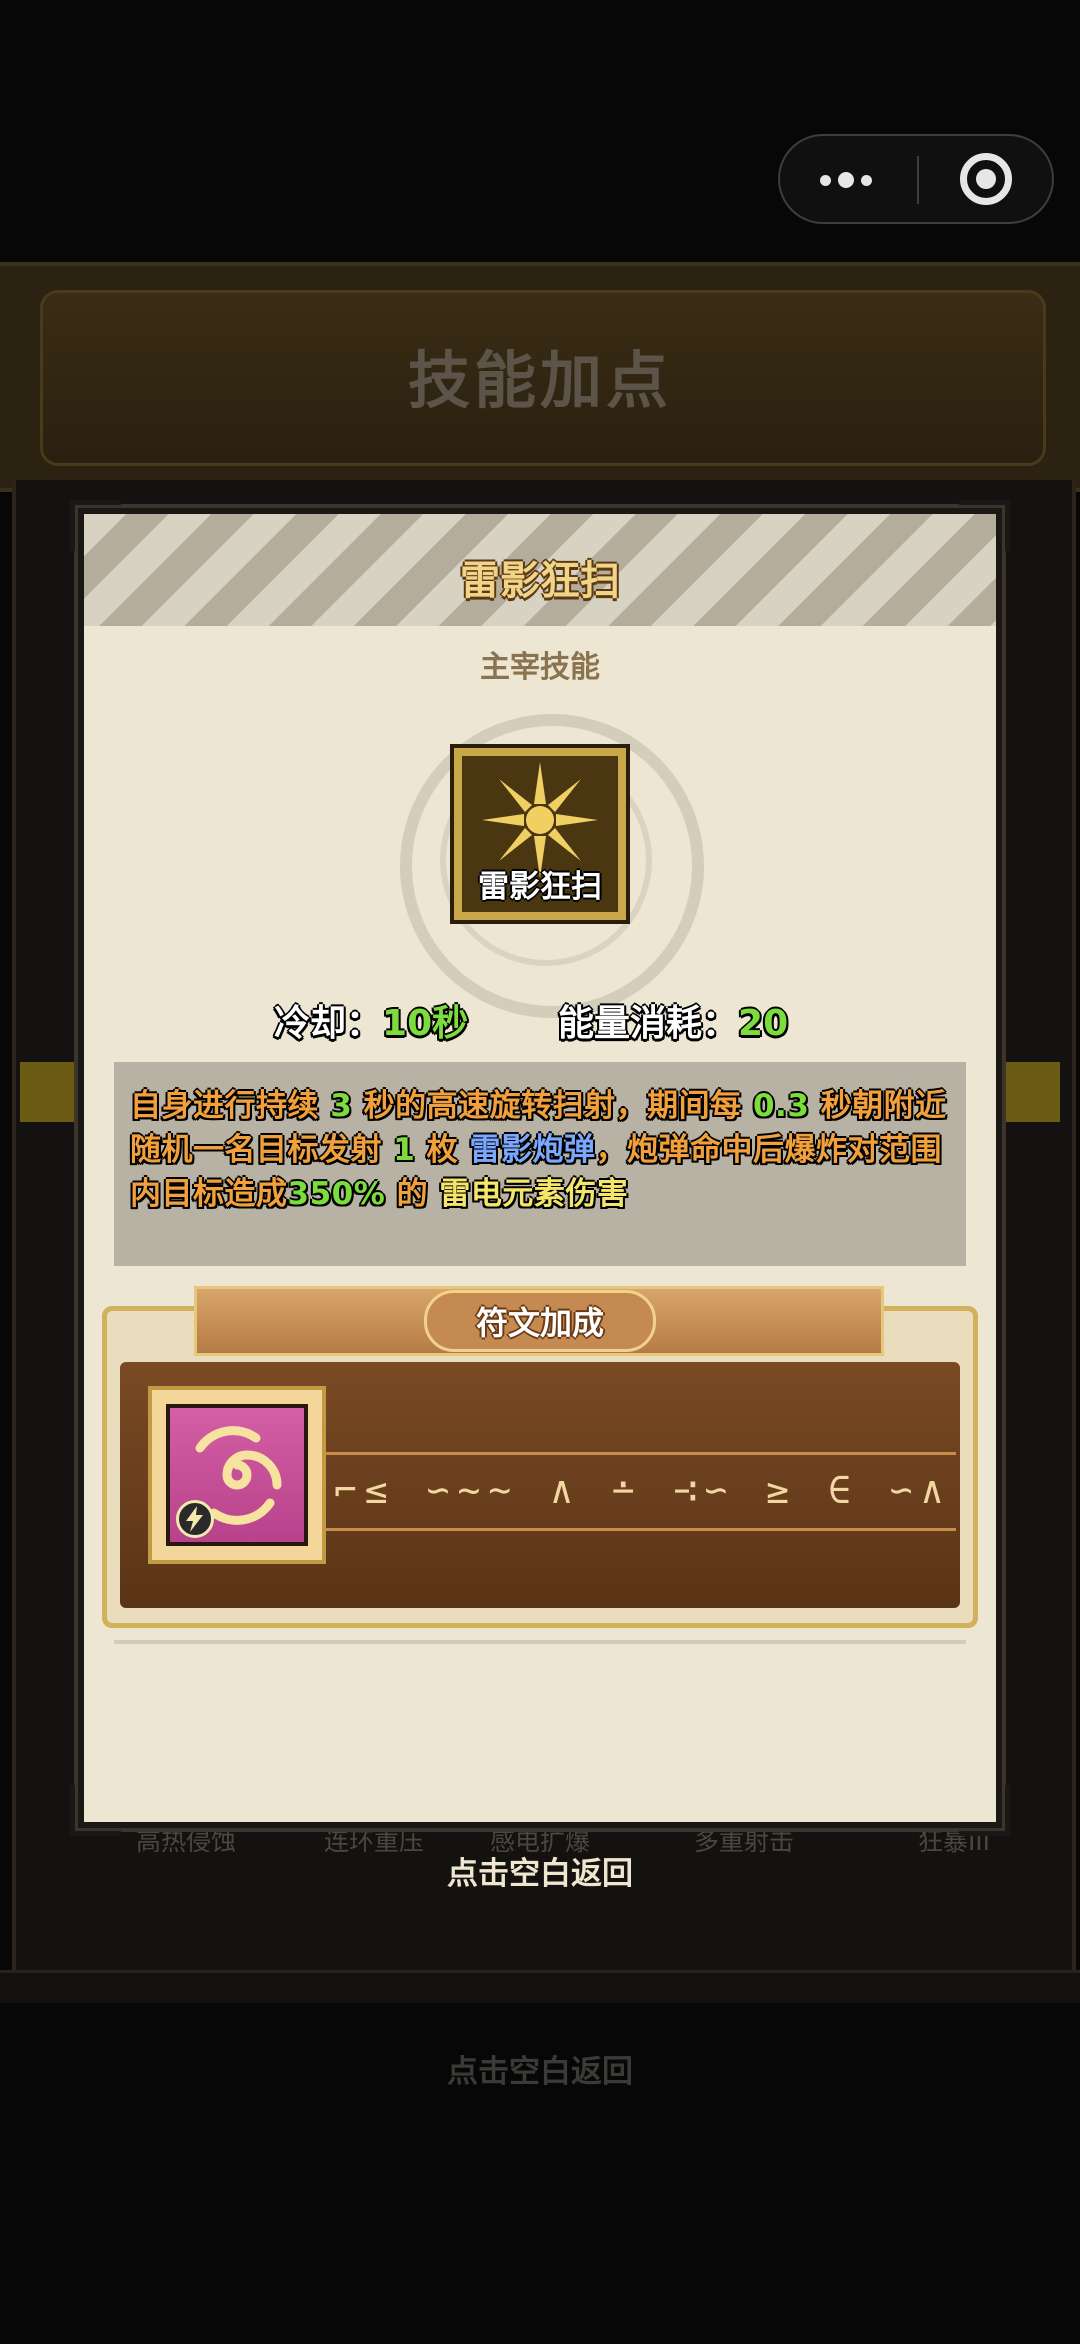 The height and width of the screenshot is (2344, 1080). What do you see at coordinates (540, 667) in the screenshot?
I see `skill-type-label: 主宰技能` at bounding box center [540, 667].